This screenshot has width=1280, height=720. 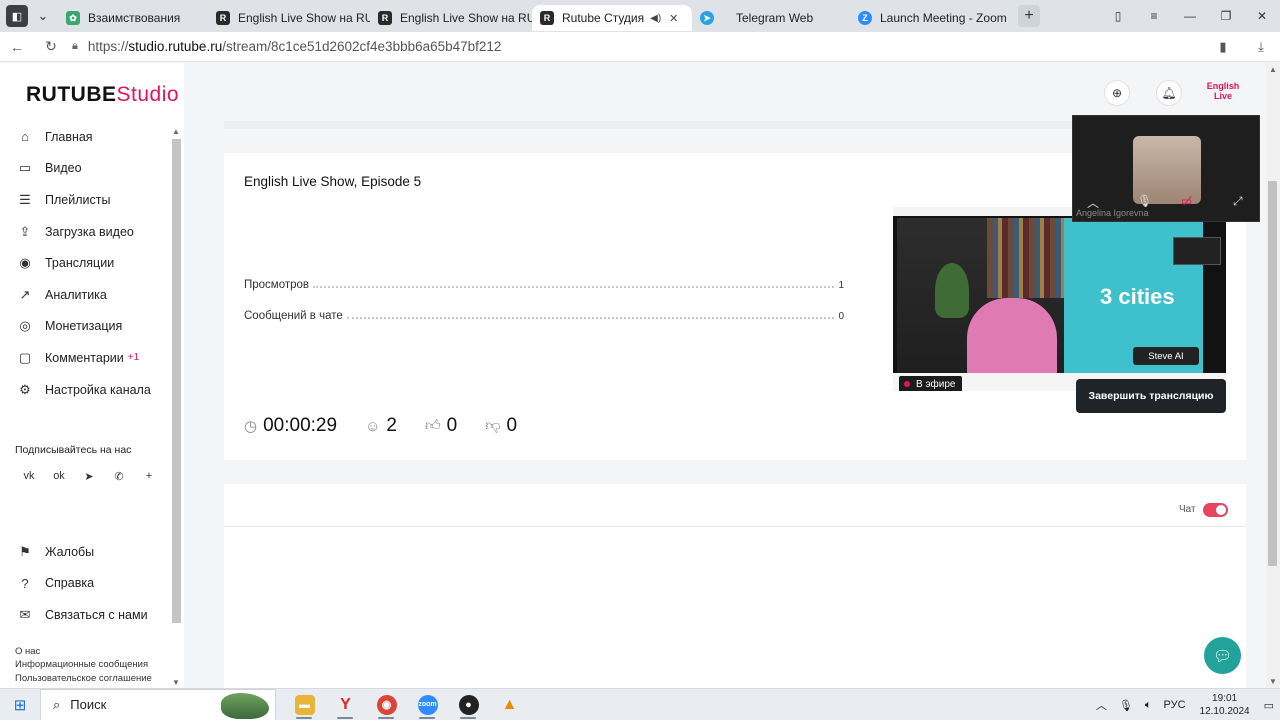 What do you see at coordinates (17, 16) in the screenshot?
I see `browser-menu-icon: ◧` at bounding box center [17, 16].